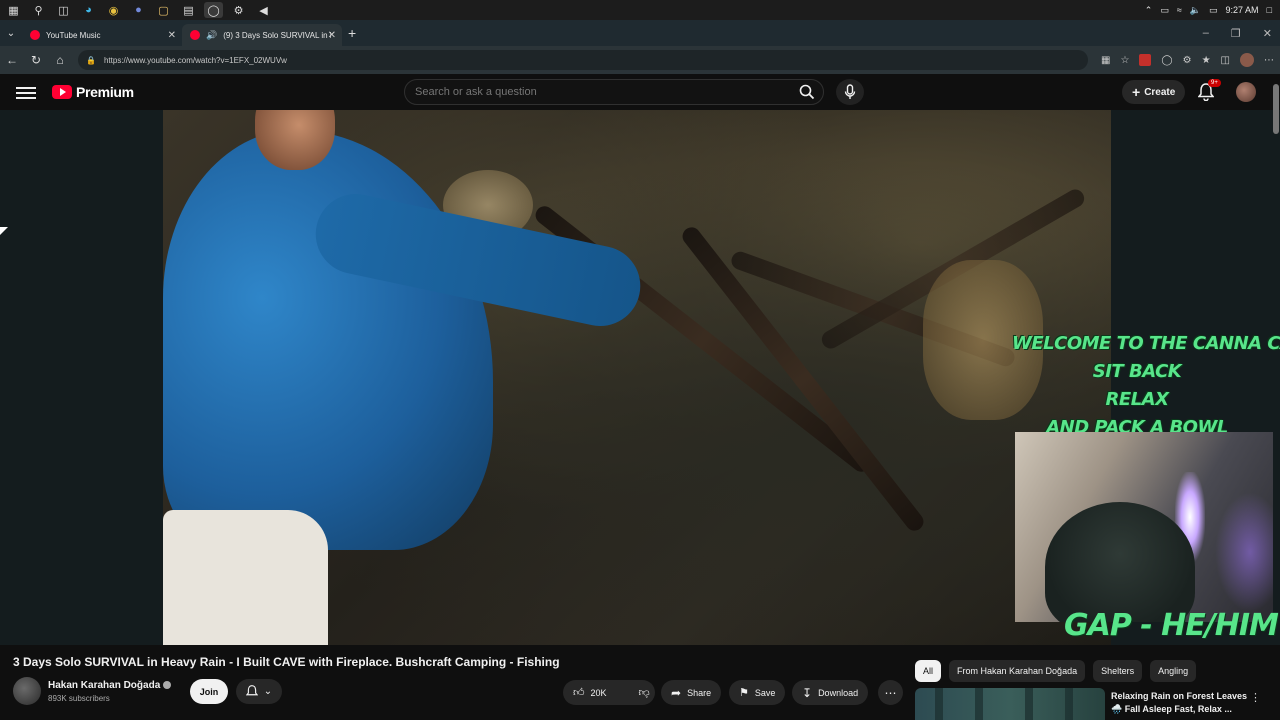  I want to click on youtube-play-icon, so click(62, 92).